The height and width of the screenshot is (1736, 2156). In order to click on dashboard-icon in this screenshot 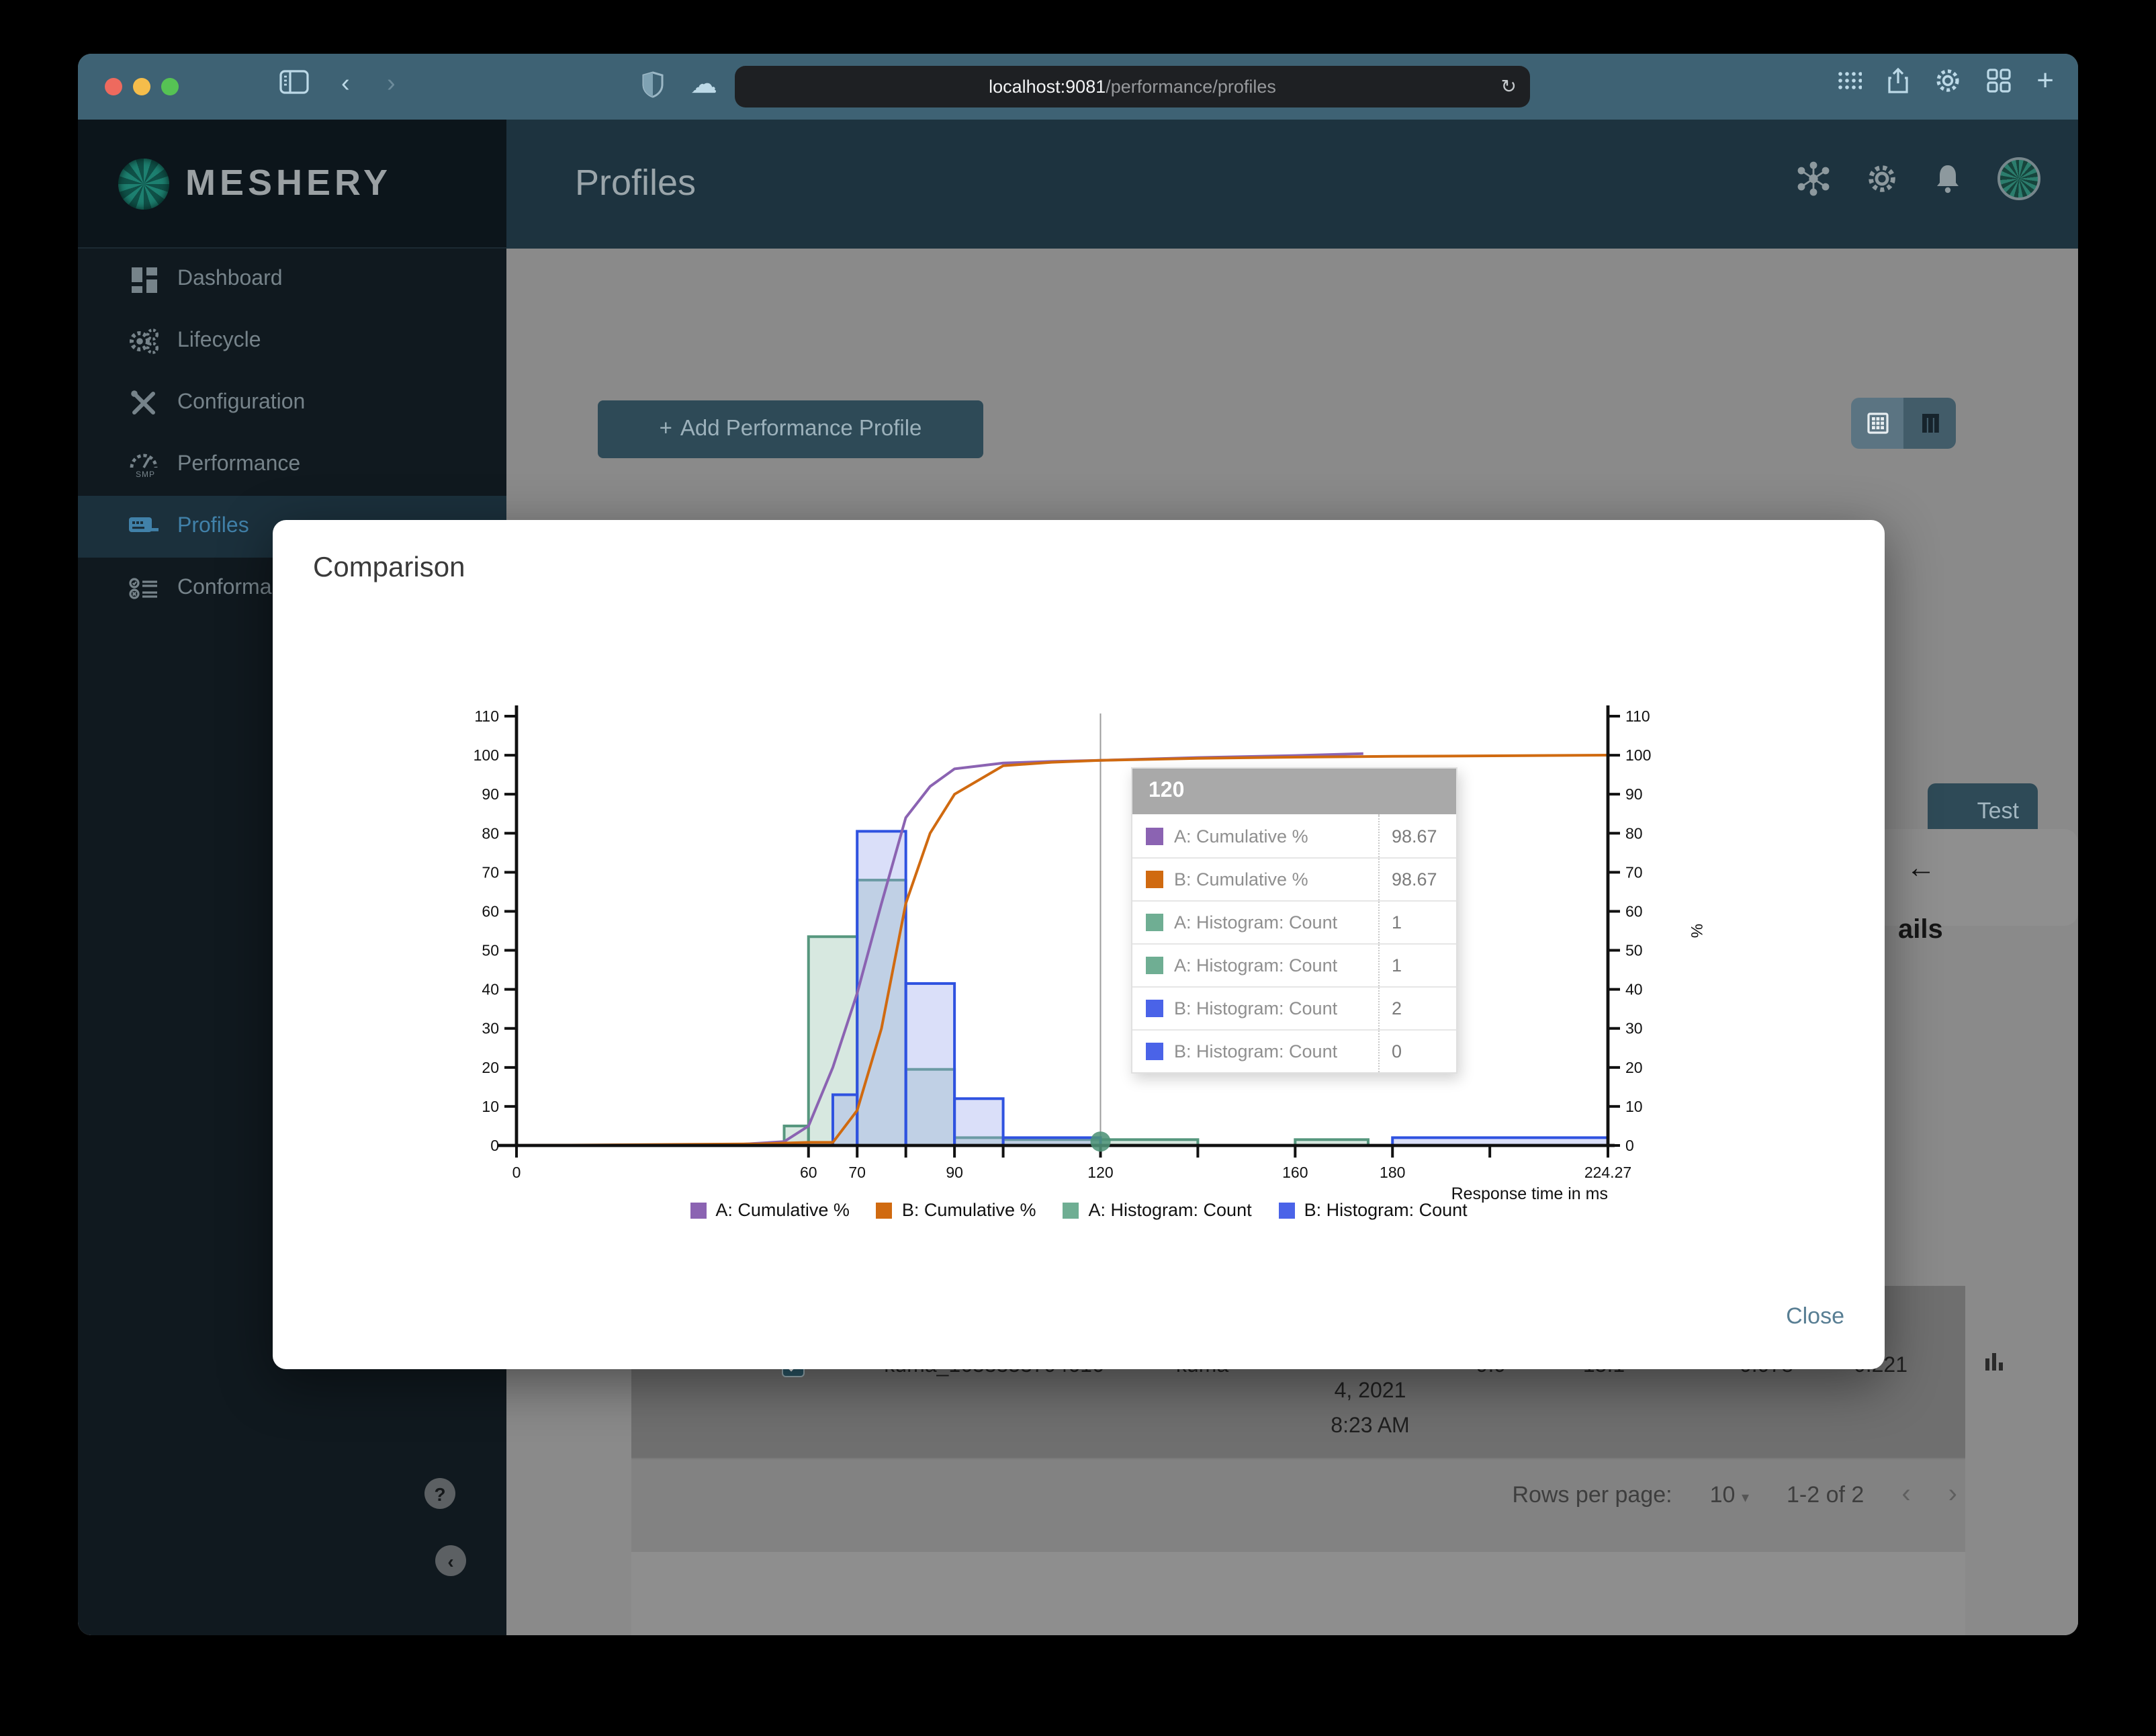, I will do `click(144, 279)`.